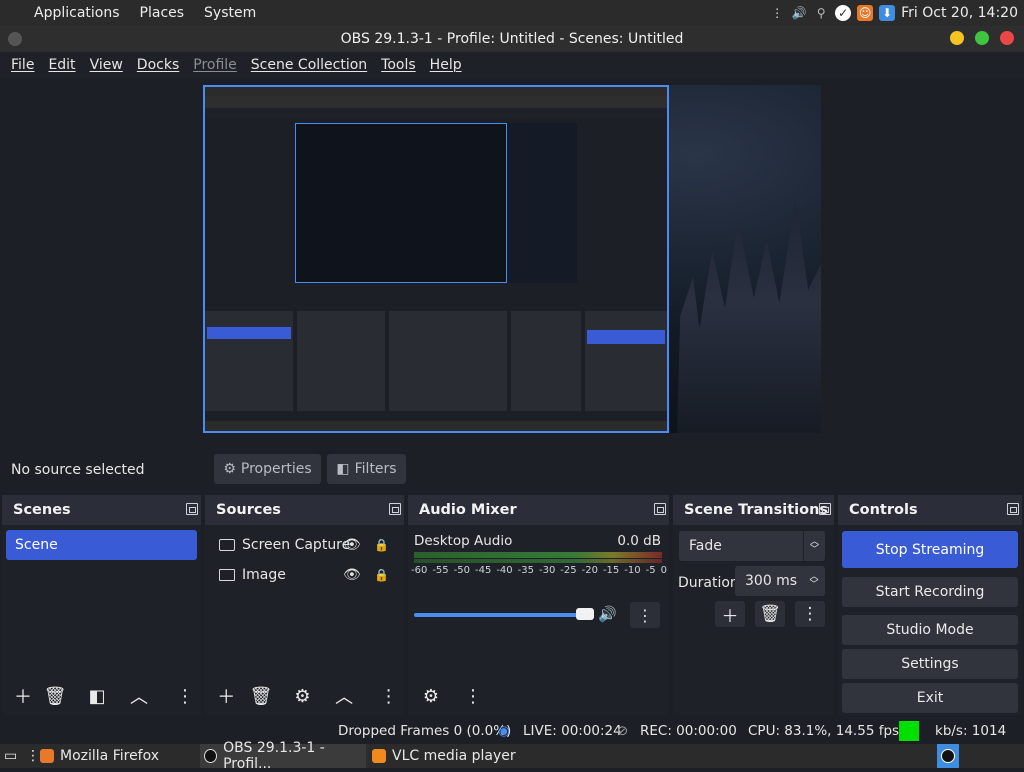  Describe the element at coordinates (431, 696) in the screenshot. I see `advanced-audio-button: ⚙` at that location.